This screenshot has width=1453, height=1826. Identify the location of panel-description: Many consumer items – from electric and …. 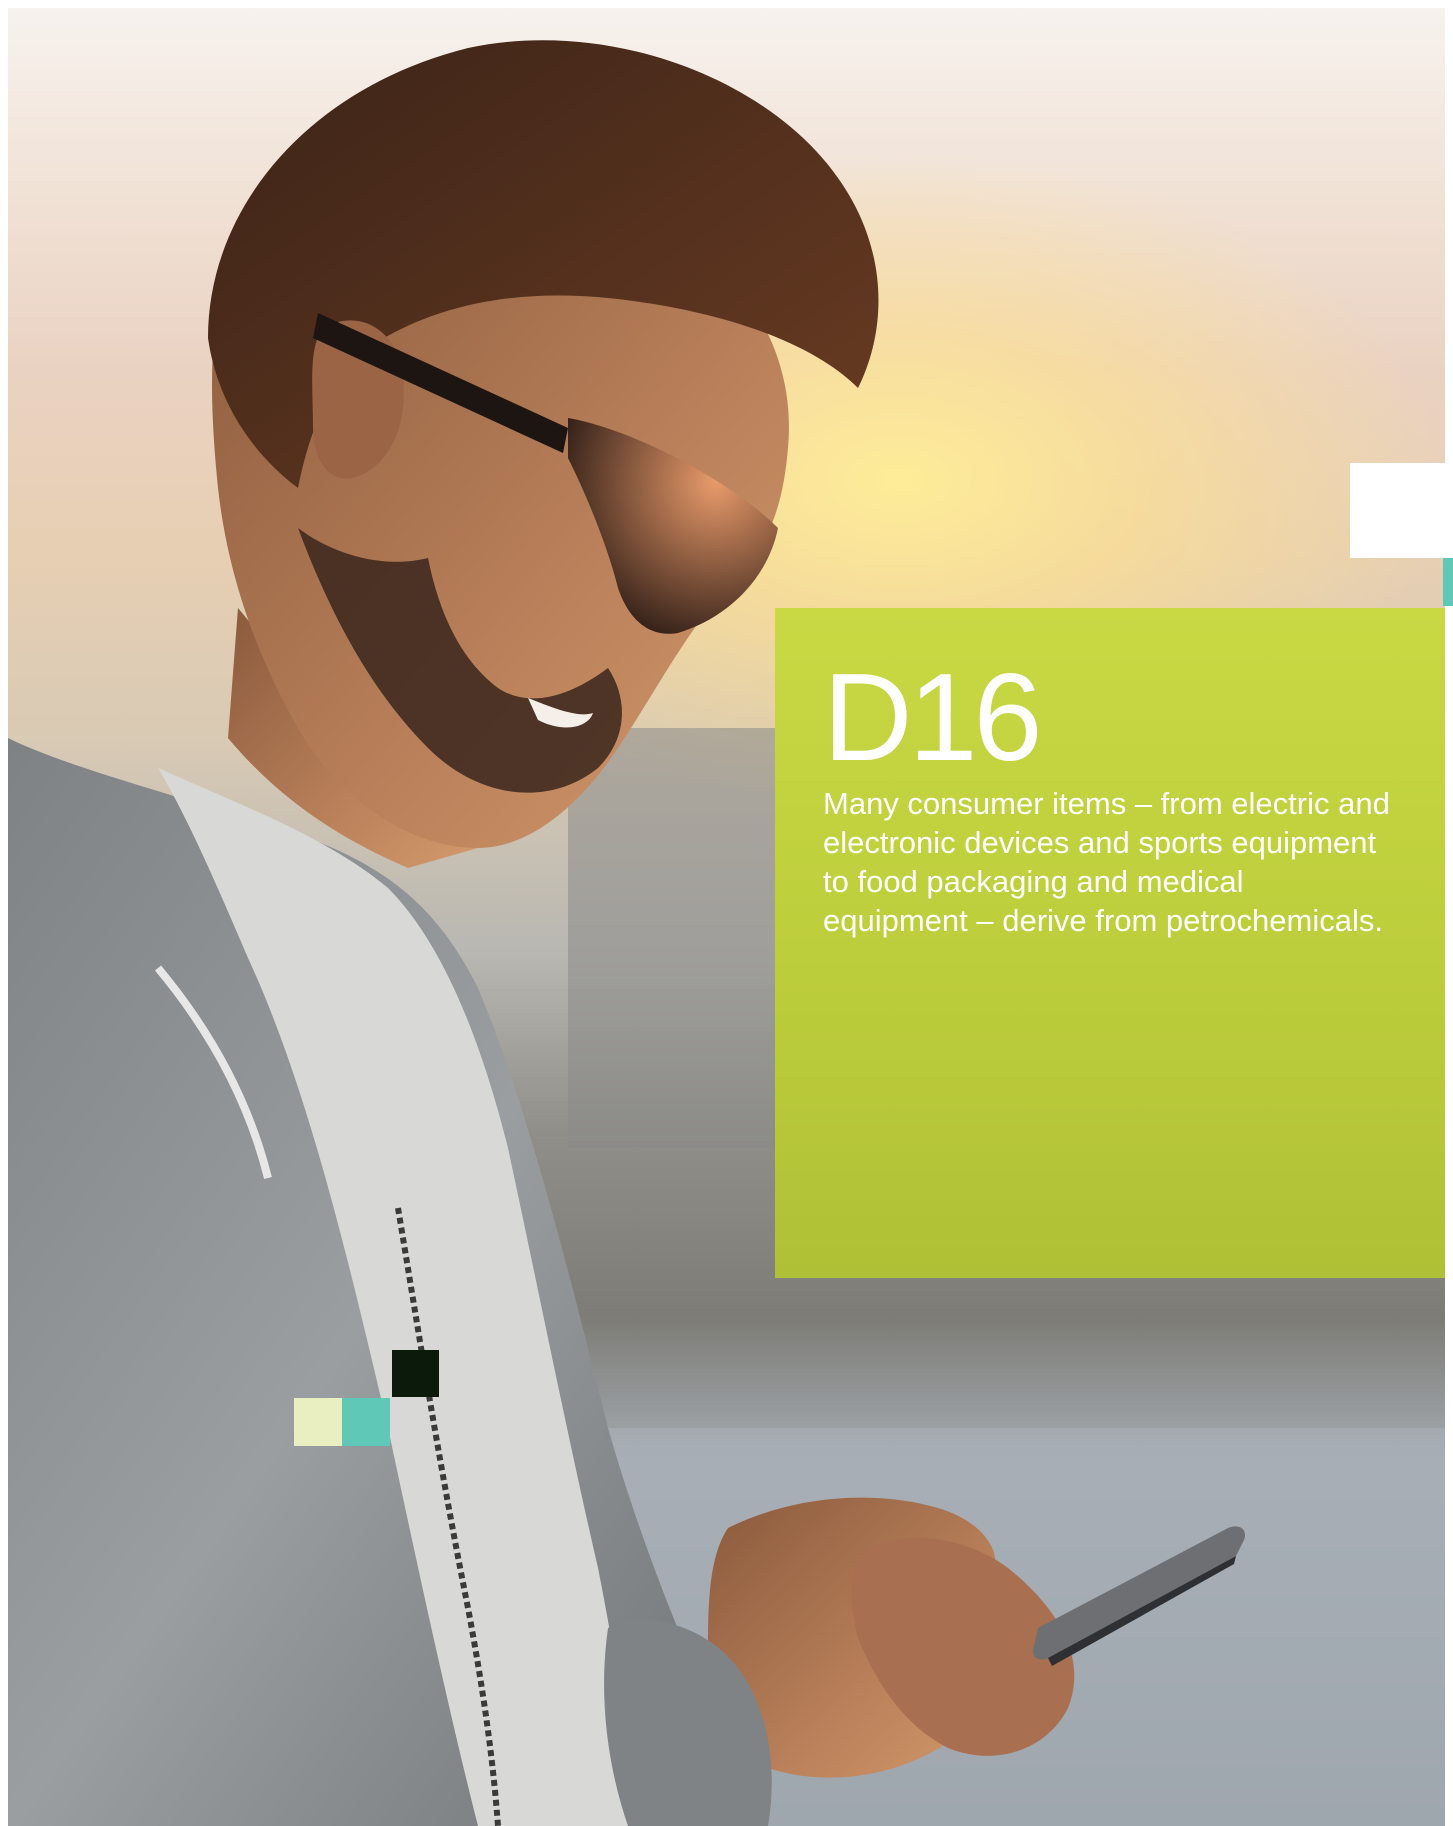
(1106, 862).